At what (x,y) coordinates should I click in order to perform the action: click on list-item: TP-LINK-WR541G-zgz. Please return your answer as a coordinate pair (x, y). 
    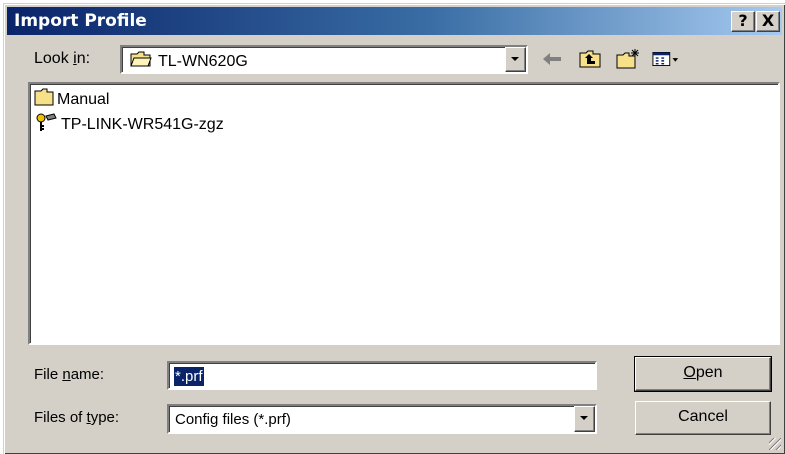
    Looking at the image, I should click on (129, 124).